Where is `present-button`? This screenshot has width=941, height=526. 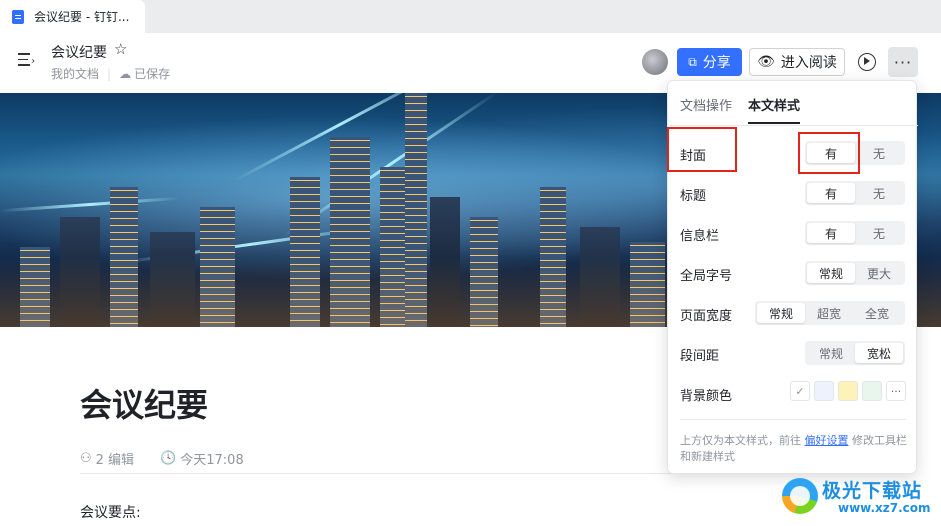
present-button is located at coordinates (867, 62).